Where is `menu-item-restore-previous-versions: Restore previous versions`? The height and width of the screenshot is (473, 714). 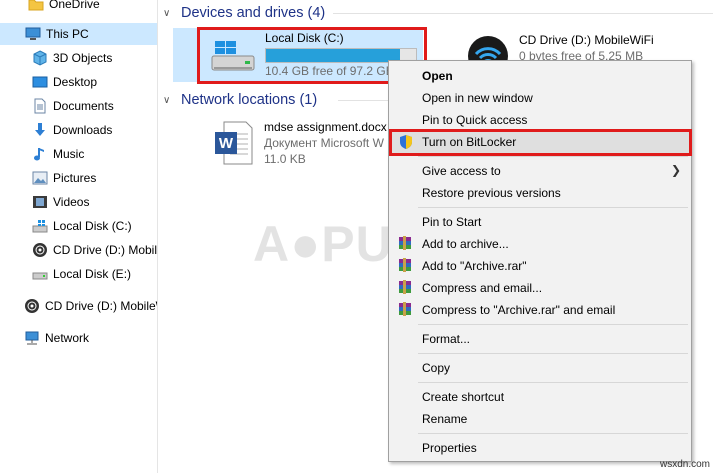
menu-item-restore-previous-versions: Restore previous versions is located at coordinates (540, 193).